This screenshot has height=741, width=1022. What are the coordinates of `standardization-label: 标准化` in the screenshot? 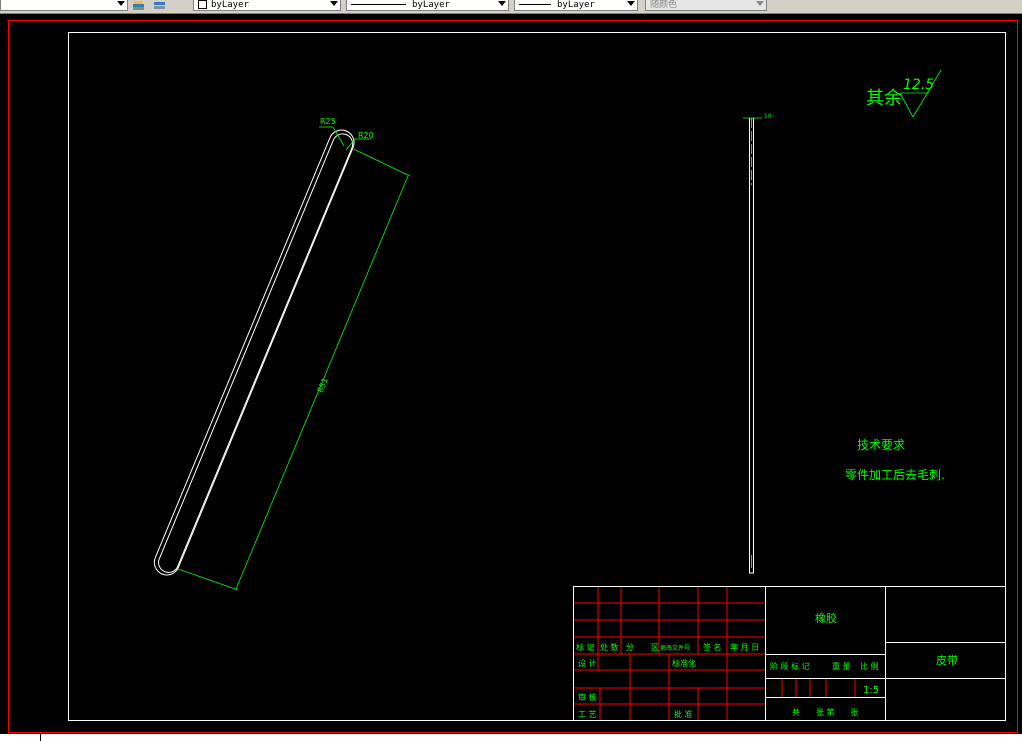 It's located at (684, 663).